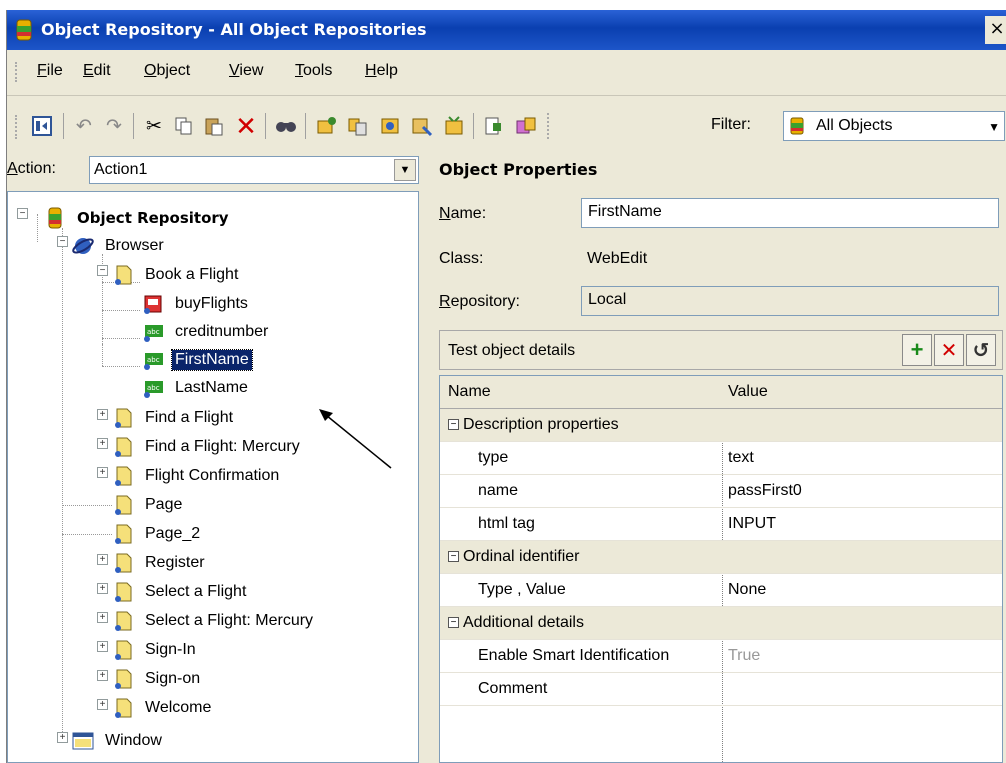 The height and width of the screenshot is (763, 1006). What do you see at coordinates (254, 170) in the screenshot?
I see `action-dropdown: Action1 ▼` at bounding box center [254, 170].